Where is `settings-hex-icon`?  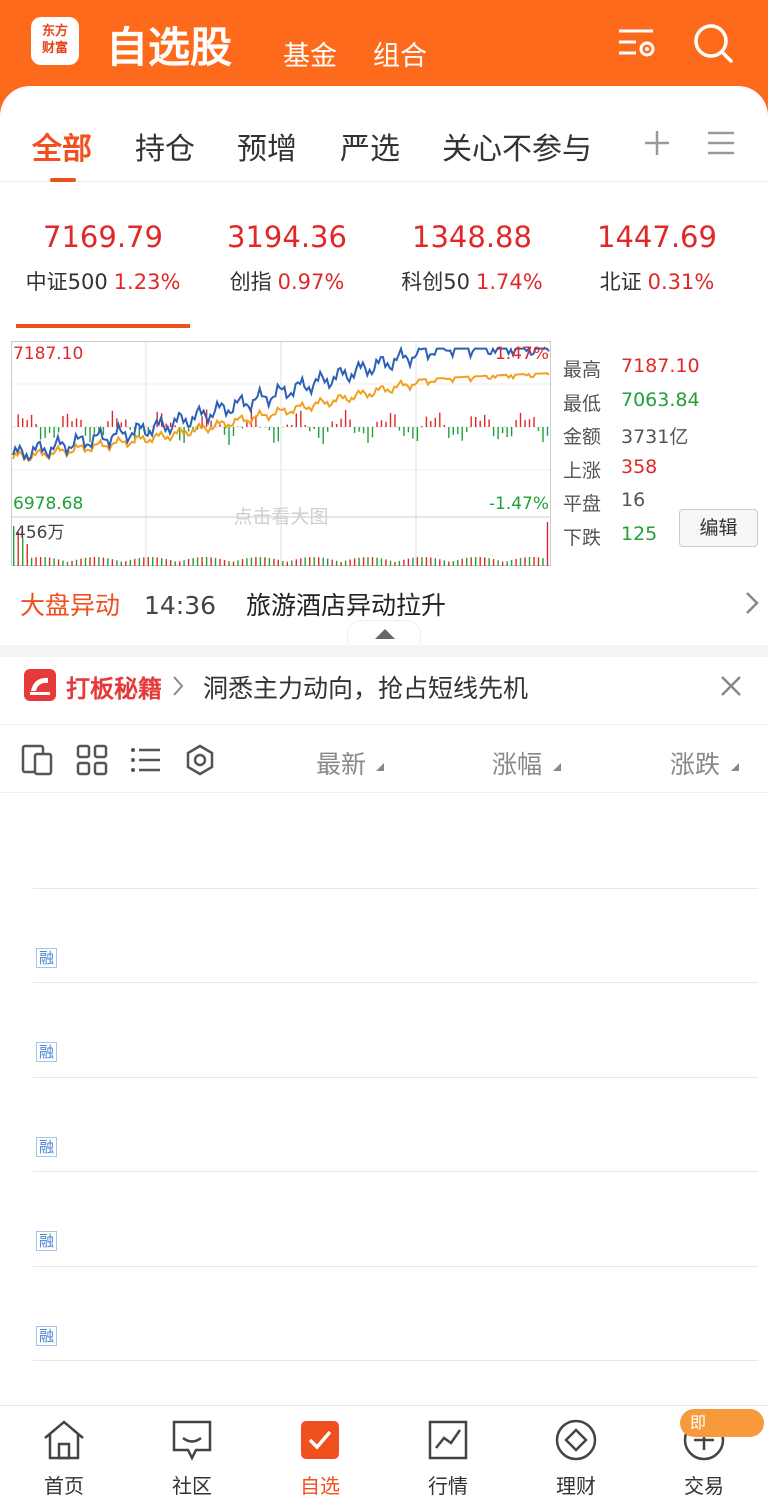
settings-hex-icon is located at coordinates (200, 760).